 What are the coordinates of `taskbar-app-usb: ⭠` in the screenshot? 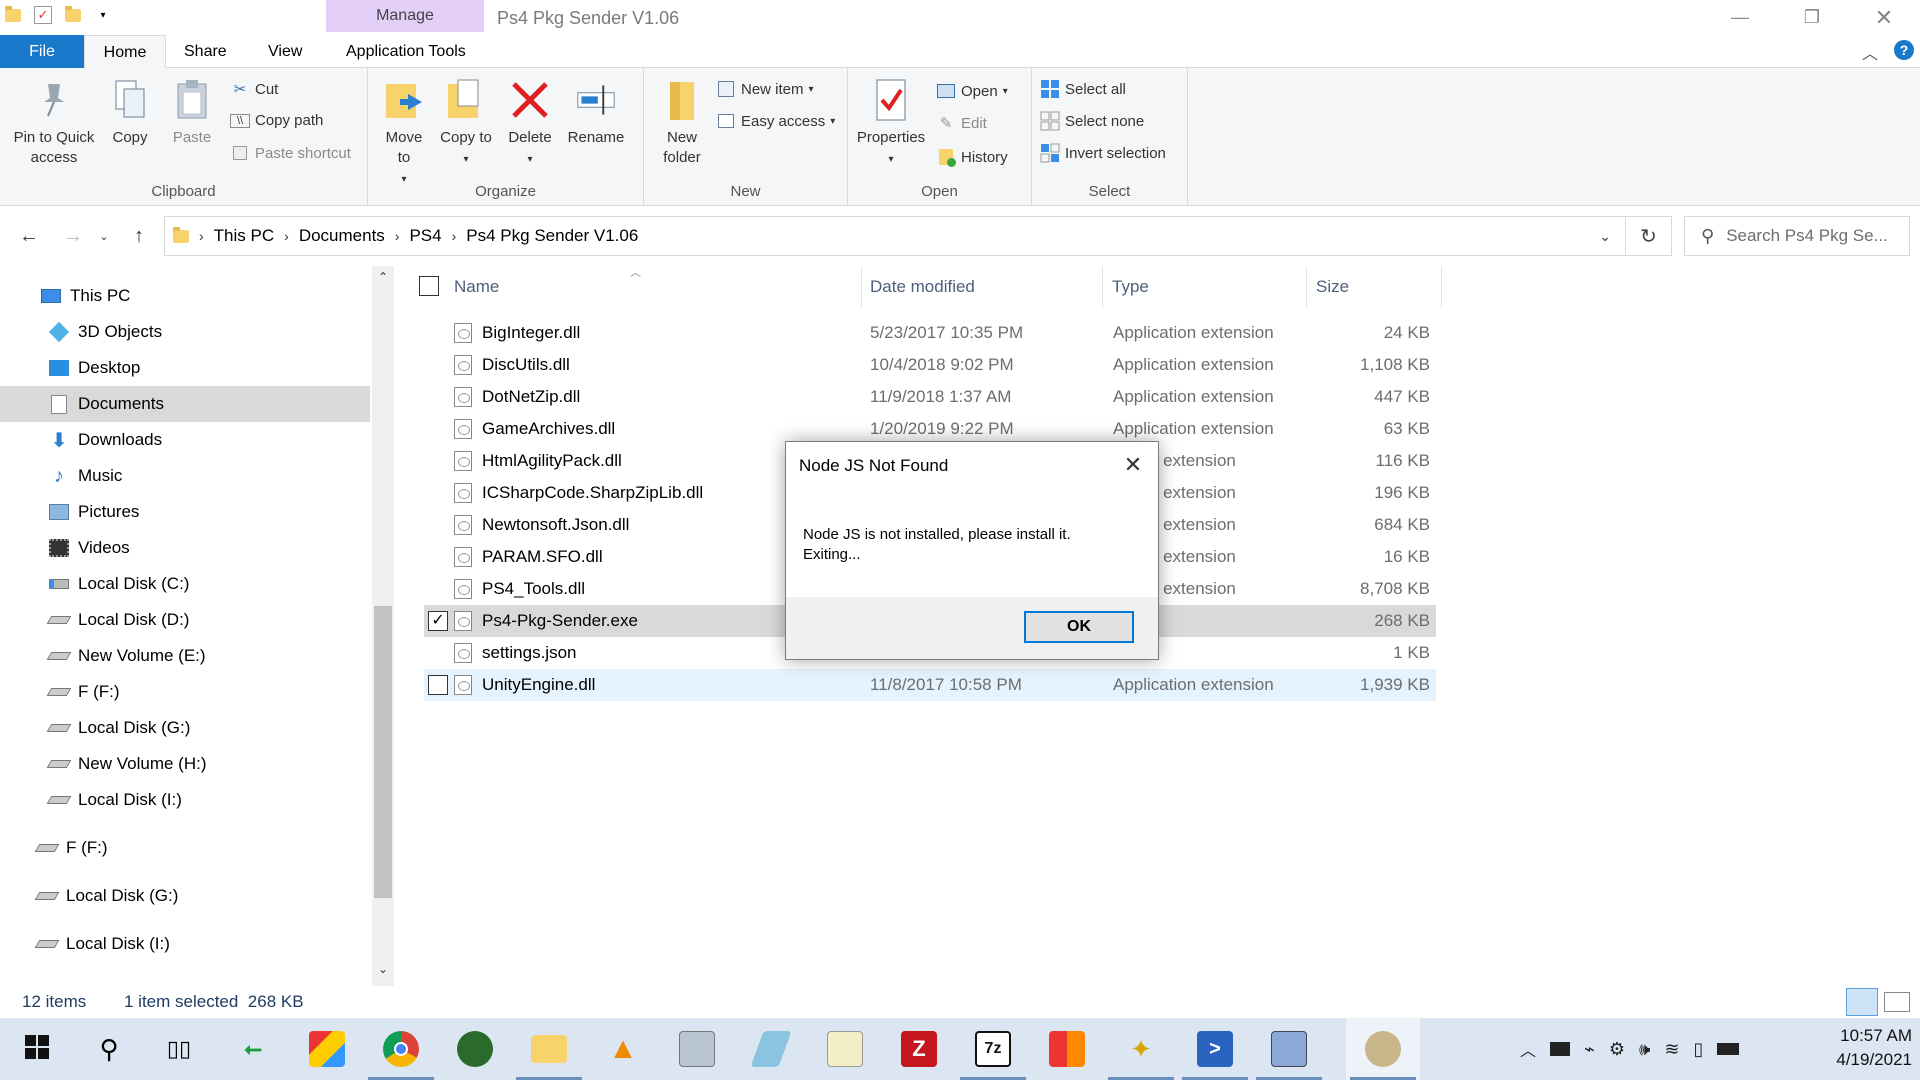 It's located at (253, 1049).